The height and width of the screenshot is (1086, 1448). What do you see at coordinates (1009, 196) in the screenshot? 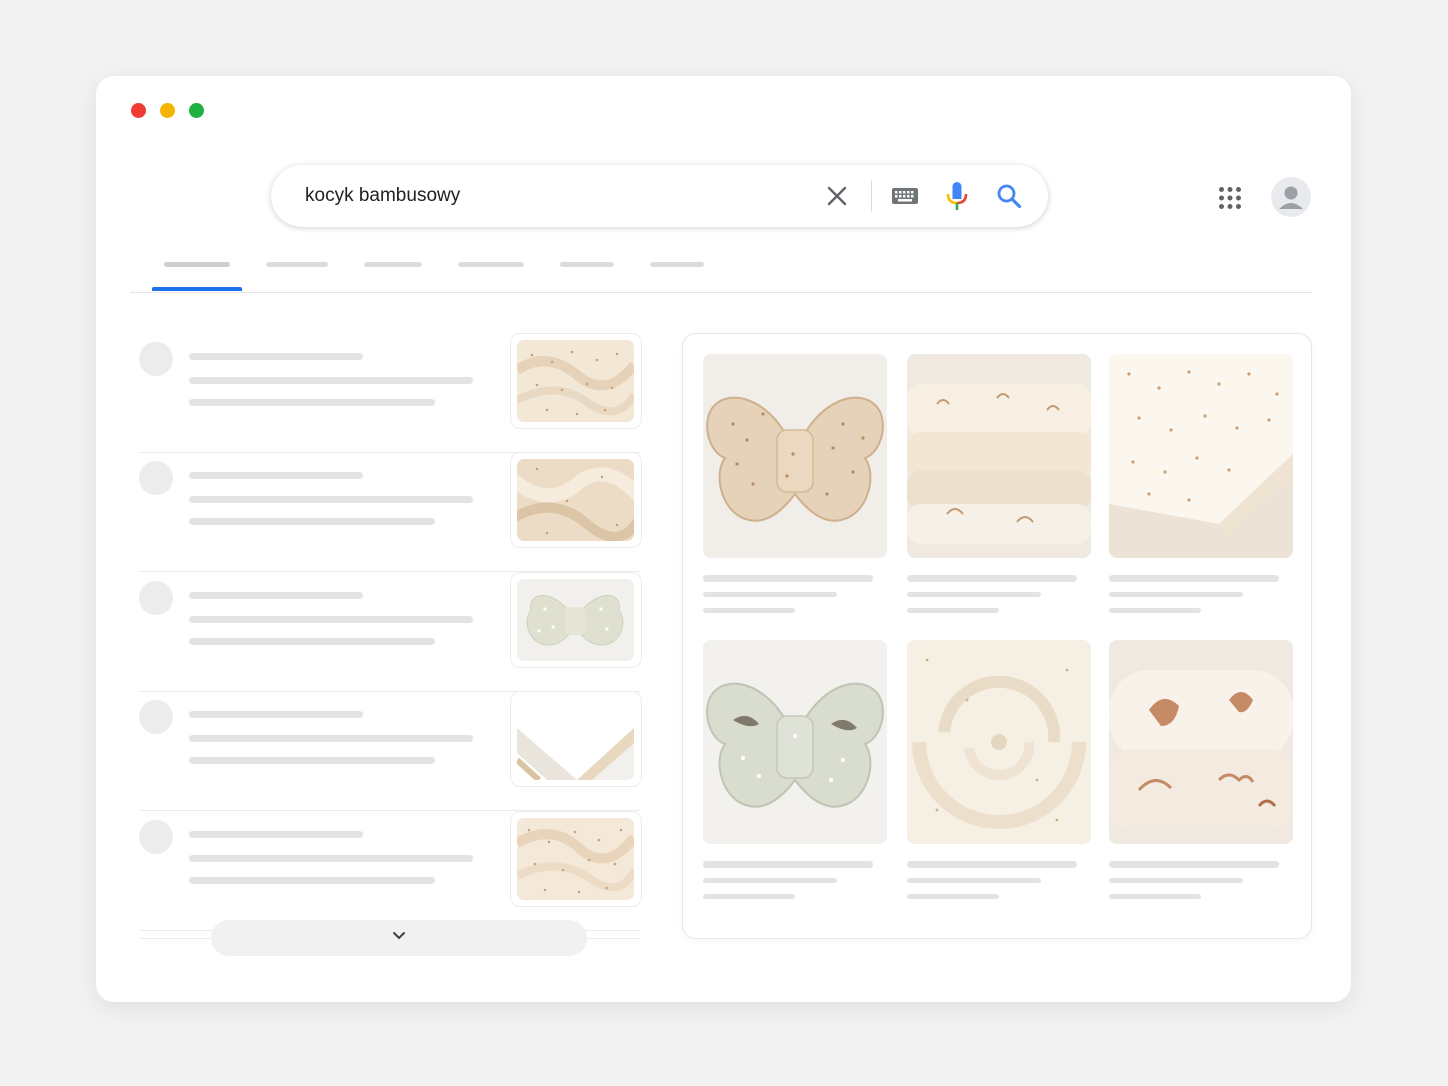
I see `search-icon` at bounding box center [1009, 196].